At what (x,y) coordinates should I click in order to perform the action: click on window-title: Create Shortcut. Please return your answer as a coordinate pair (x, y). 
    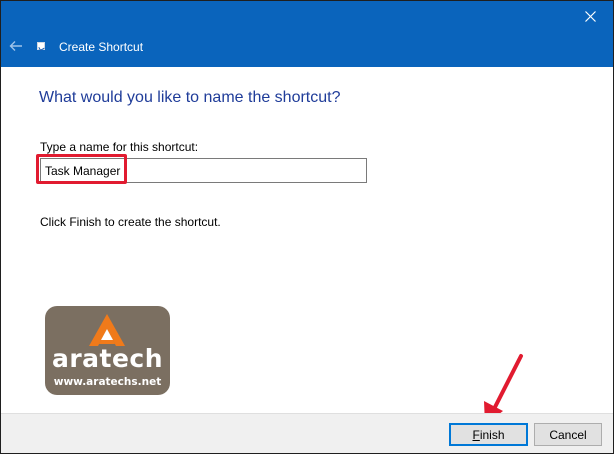
    Looking at the image, I should click on (101, 47).